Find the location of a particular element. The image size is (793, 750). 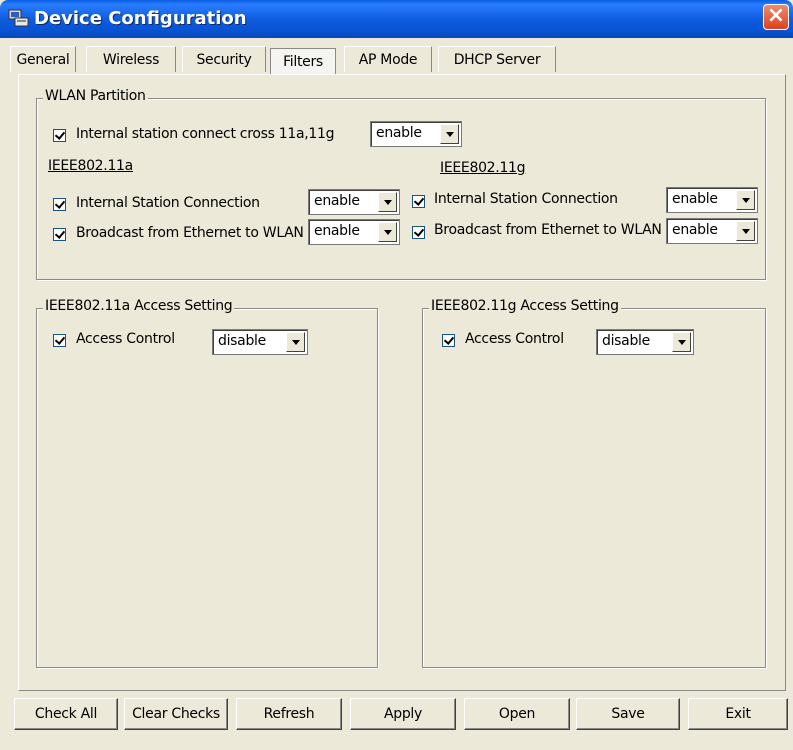

tab-dhcp-server: DHCP Server is located at coordinates (497, 59).